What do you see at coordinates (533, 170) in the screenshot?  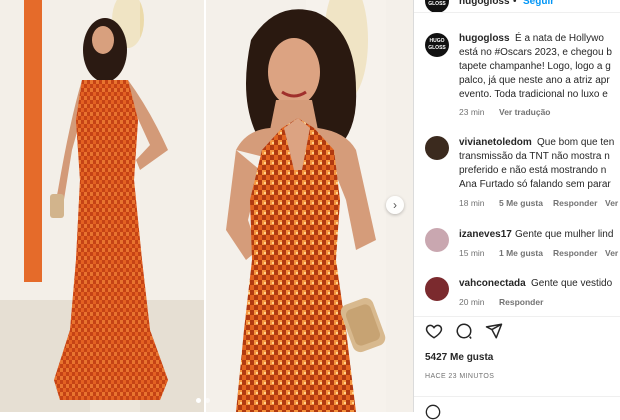 I see `comment-line: preferido e não está mostrando n` at bounding box center [533, 170].